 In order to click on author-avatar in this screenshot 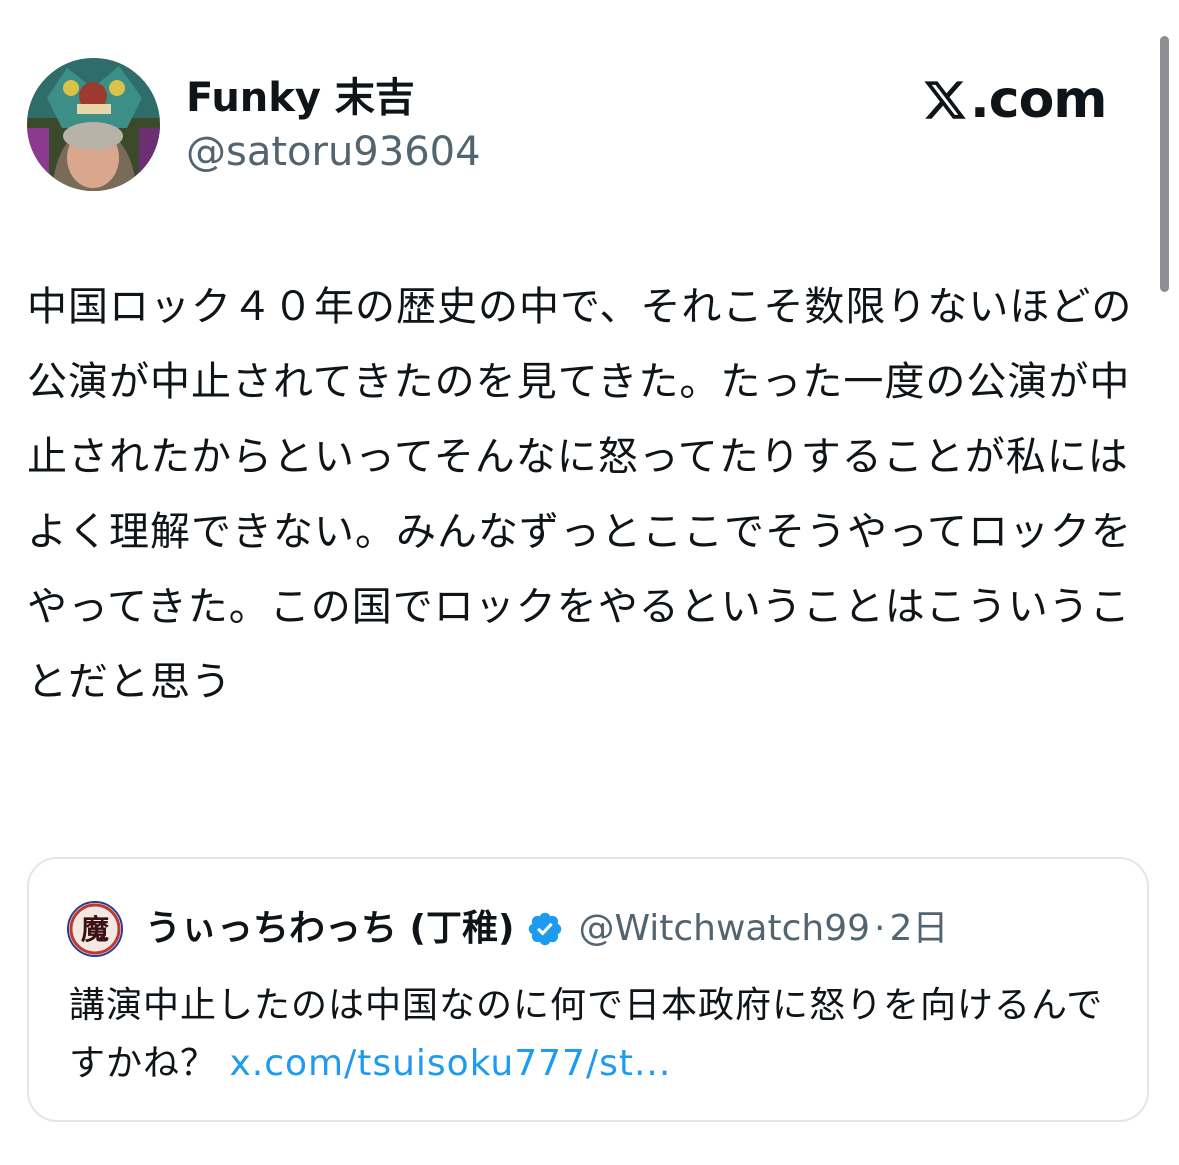, I will do `click(93, 124)`.